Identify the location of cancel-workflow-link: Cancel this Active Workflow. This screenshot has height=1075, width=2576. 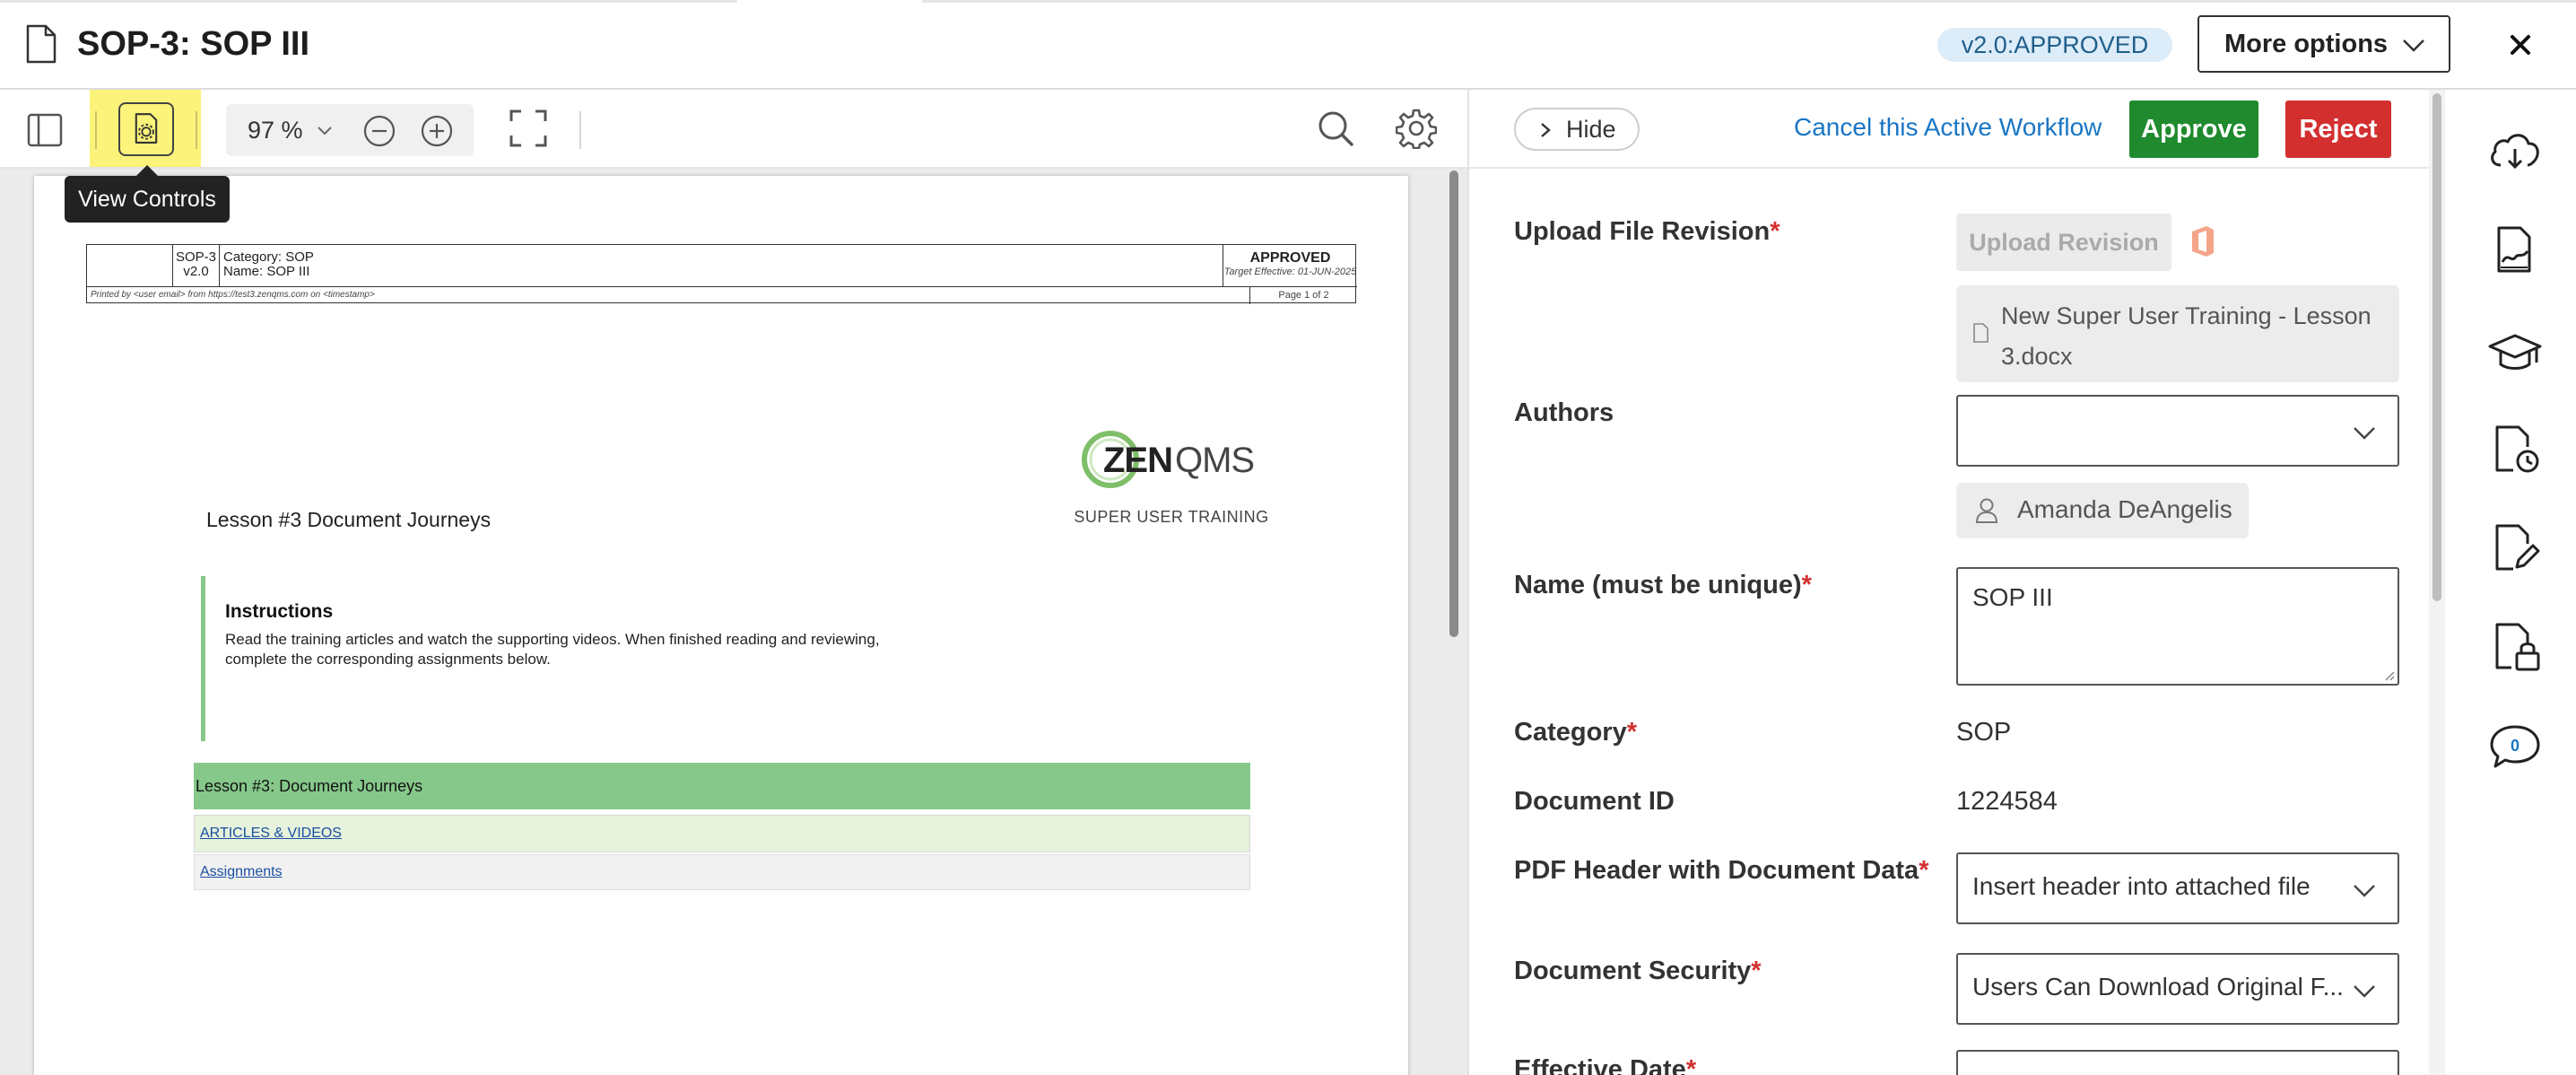
(1948, 127).